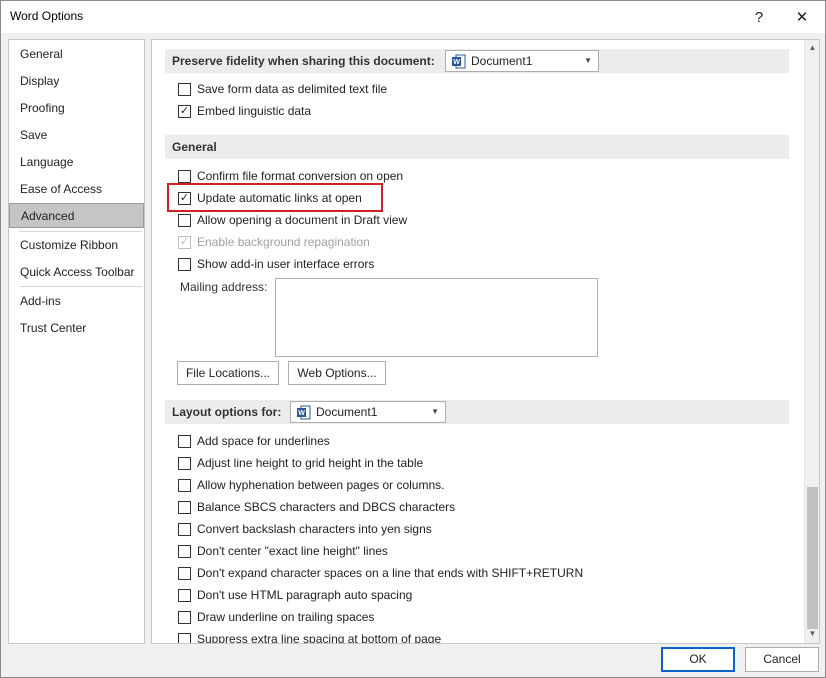 Image resolution: width=826 pixels, height=678 pixels. What do you see at coordinates (76, 54) in the screenshot?
I see `nav-item-general: General` at bounding box center [76, 54].